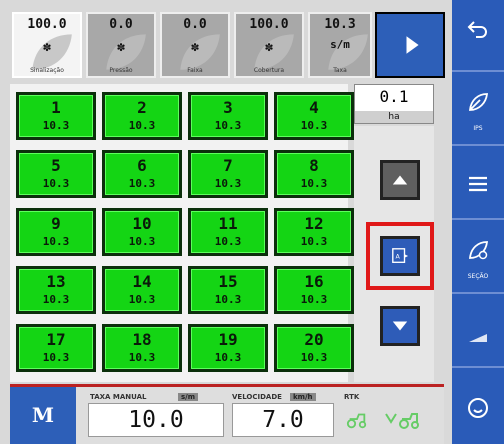  What do you see at coordinates (188, 397) in the screenshot?
I see `manual-rate-unit: s/m` at bounding box center [188, 397].